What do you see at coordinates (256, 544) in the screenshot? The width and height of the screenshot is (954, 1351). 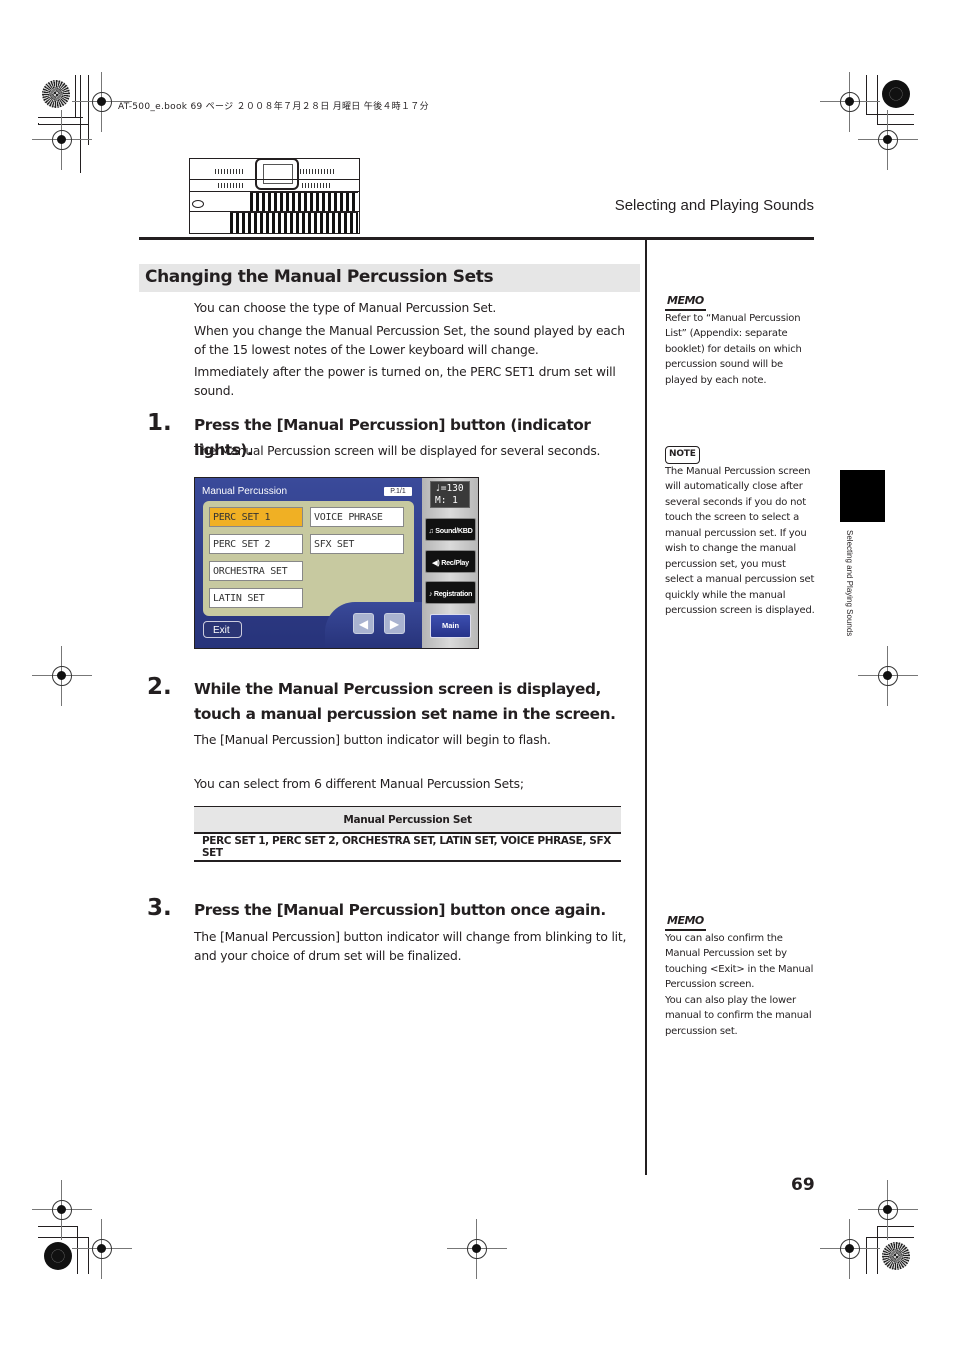 I see `set-button-perc-set-2: PERC SET 2` at bounding box center [256, 544].